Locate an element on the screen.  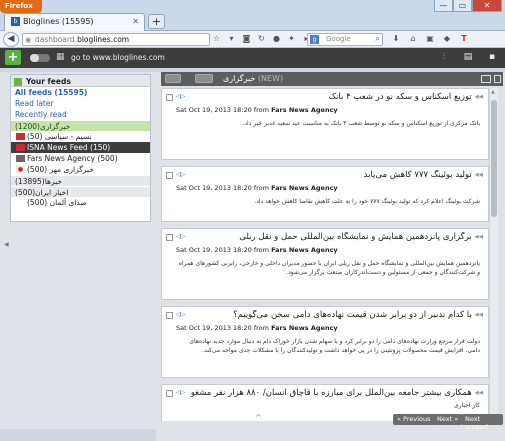
article-list-scrollbar: ▲ ▼ is located at coordinates (493, 254).